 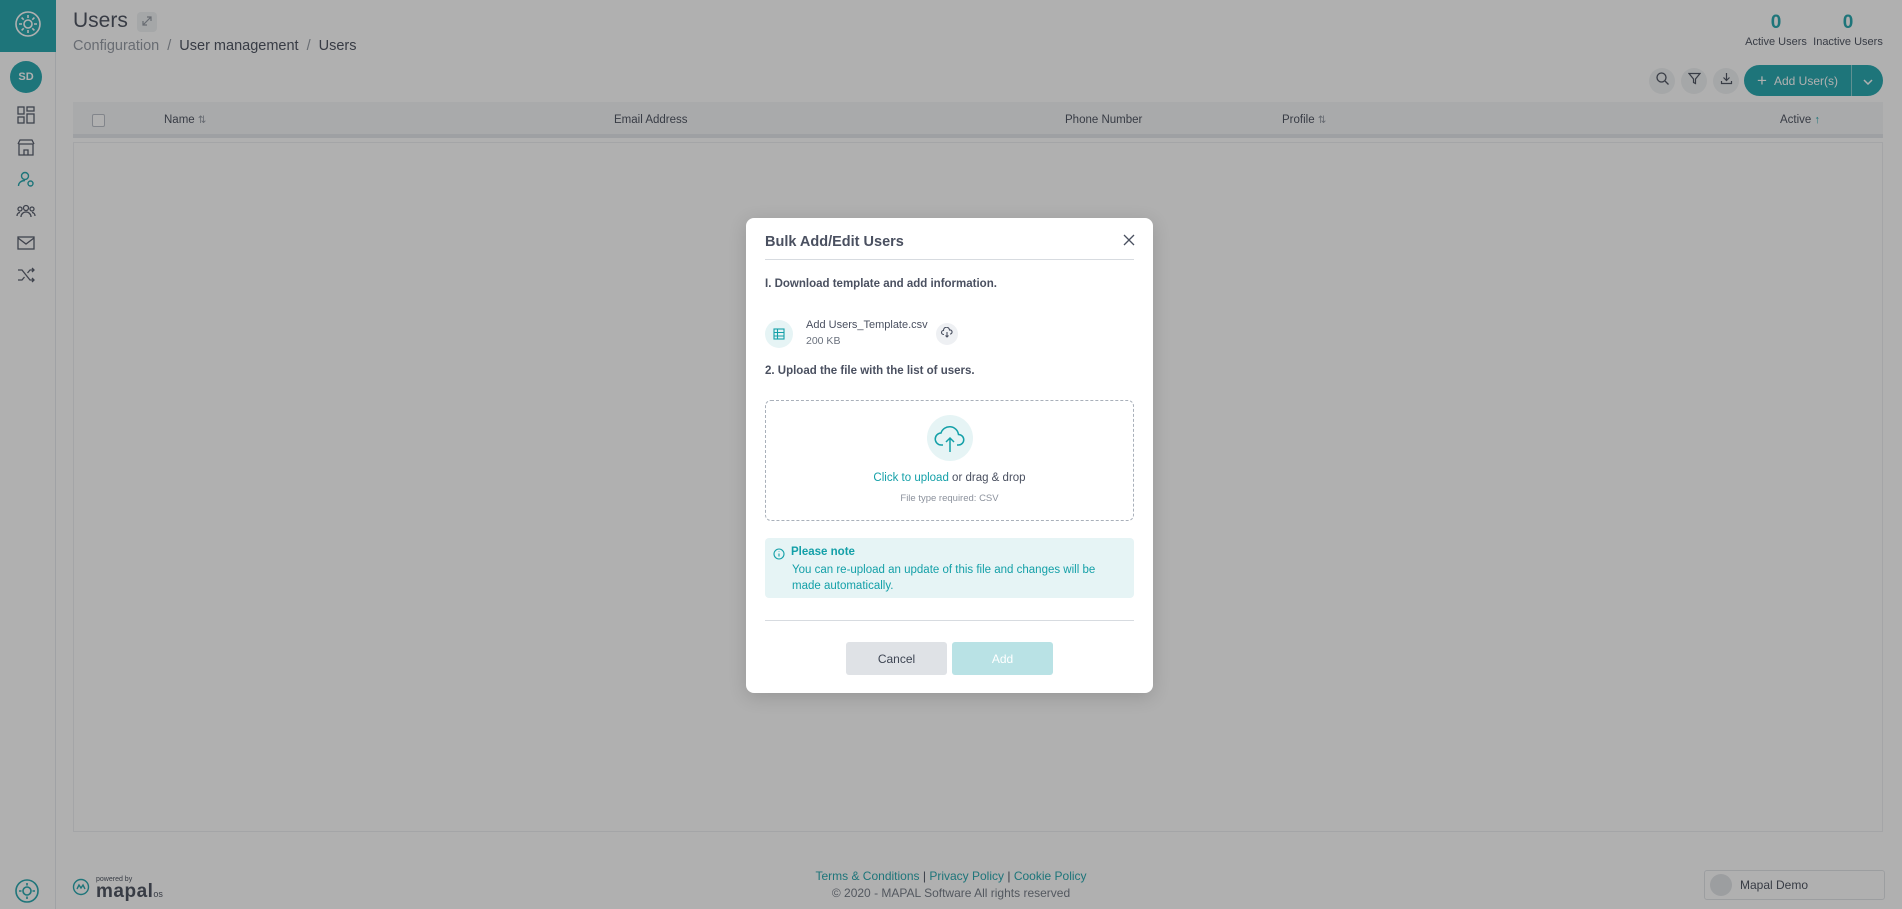 I want to click on cancel-button: Cancel, so click(x=896, y=658).